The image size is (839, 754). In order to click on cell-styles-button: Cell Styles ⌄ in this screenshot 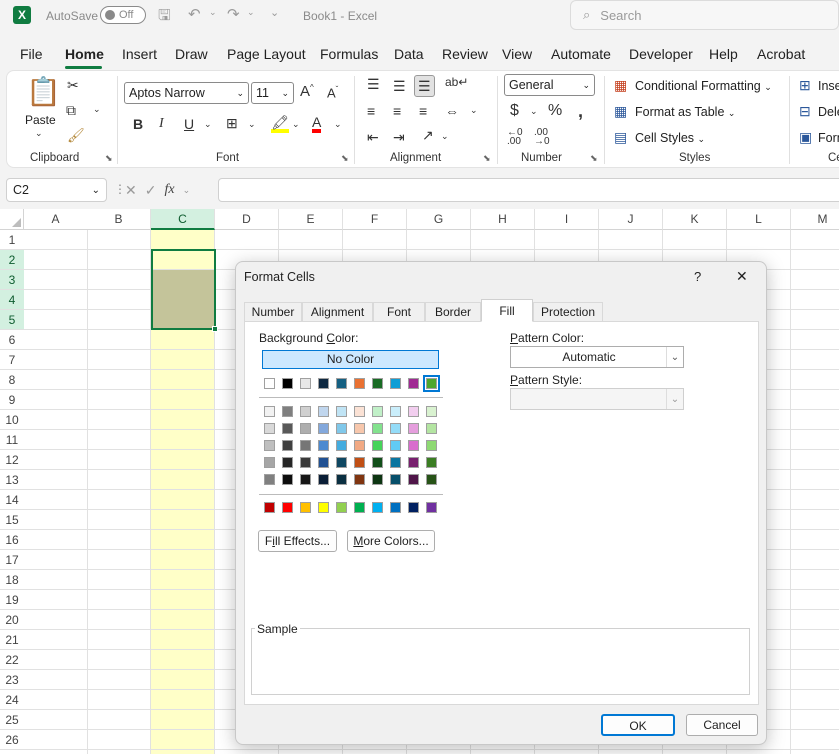, I will do `click(670, 138)`.